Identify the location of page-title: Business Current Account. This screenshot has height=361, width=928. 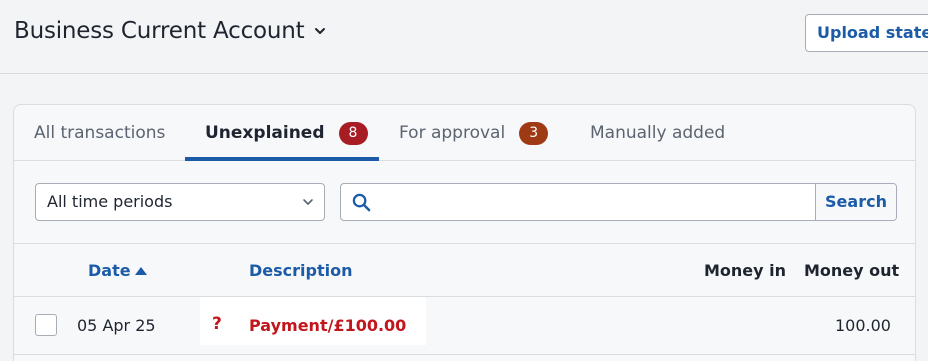
(159, 31).